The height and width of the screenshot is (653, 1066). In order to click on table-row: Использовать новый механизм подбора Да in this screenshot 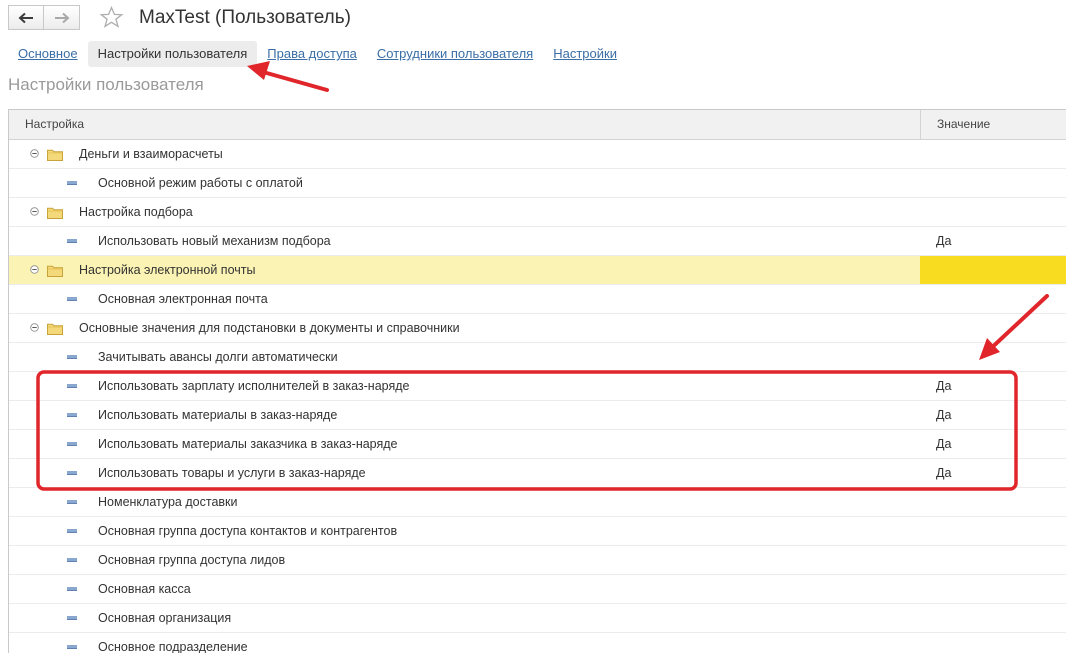, I will do `click(537, 241)`.